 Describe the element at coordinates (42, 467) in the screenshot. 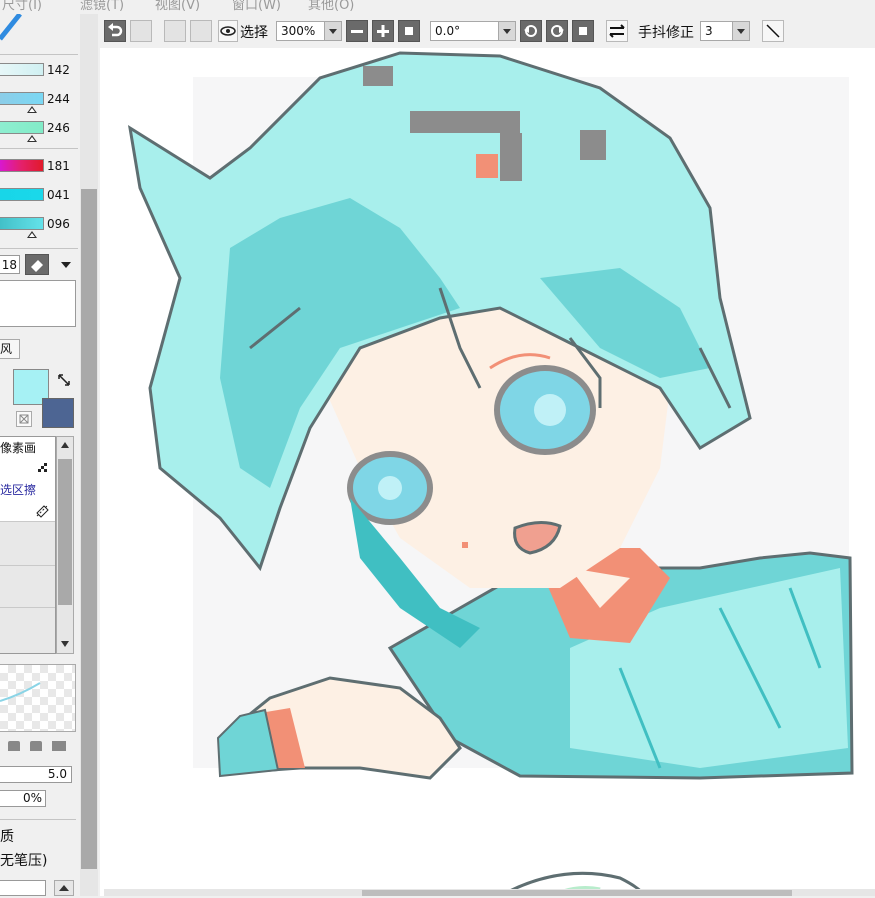

I see `pixel-brush-icon` at that location.